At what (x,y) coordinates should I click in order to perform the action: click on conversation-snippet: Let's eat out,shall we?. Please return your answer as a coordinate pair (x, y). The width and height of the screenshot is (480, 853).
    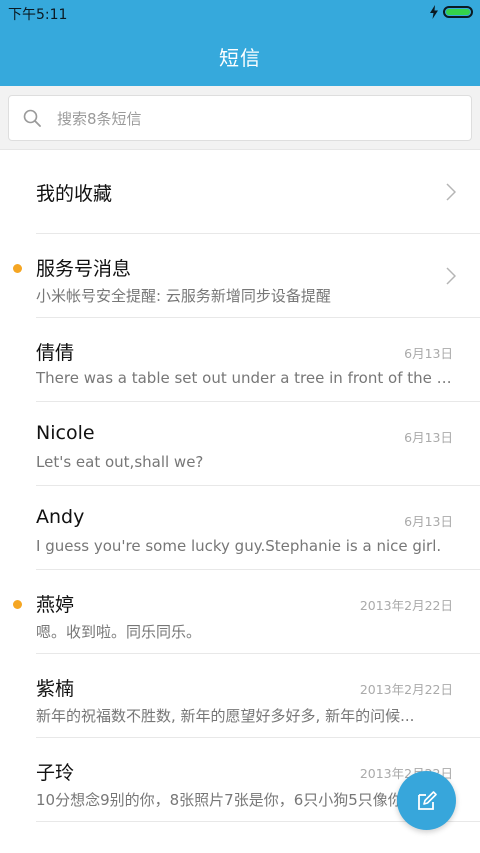
    Looking at the image, I should click on (120, 462).